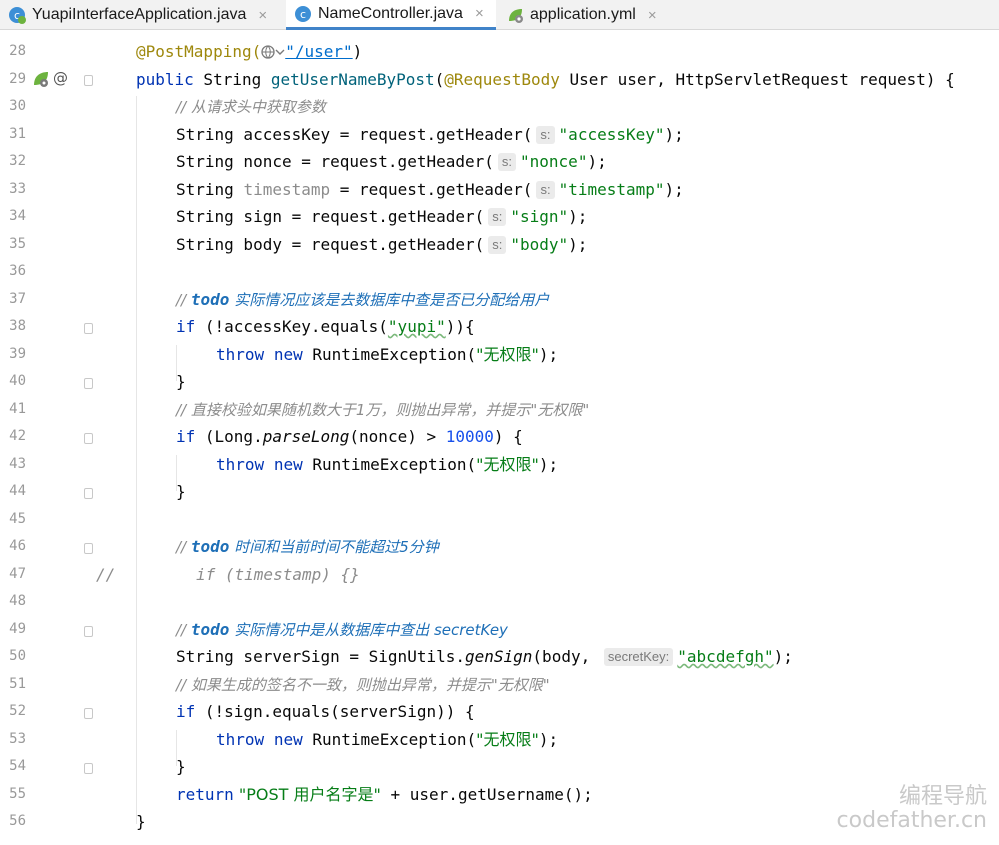 Image resolution: width=999 pixels, height=845 pixels. Describe the element at coordinates (17, 299) in the screenshot. I see `line-number: 37` at that location.